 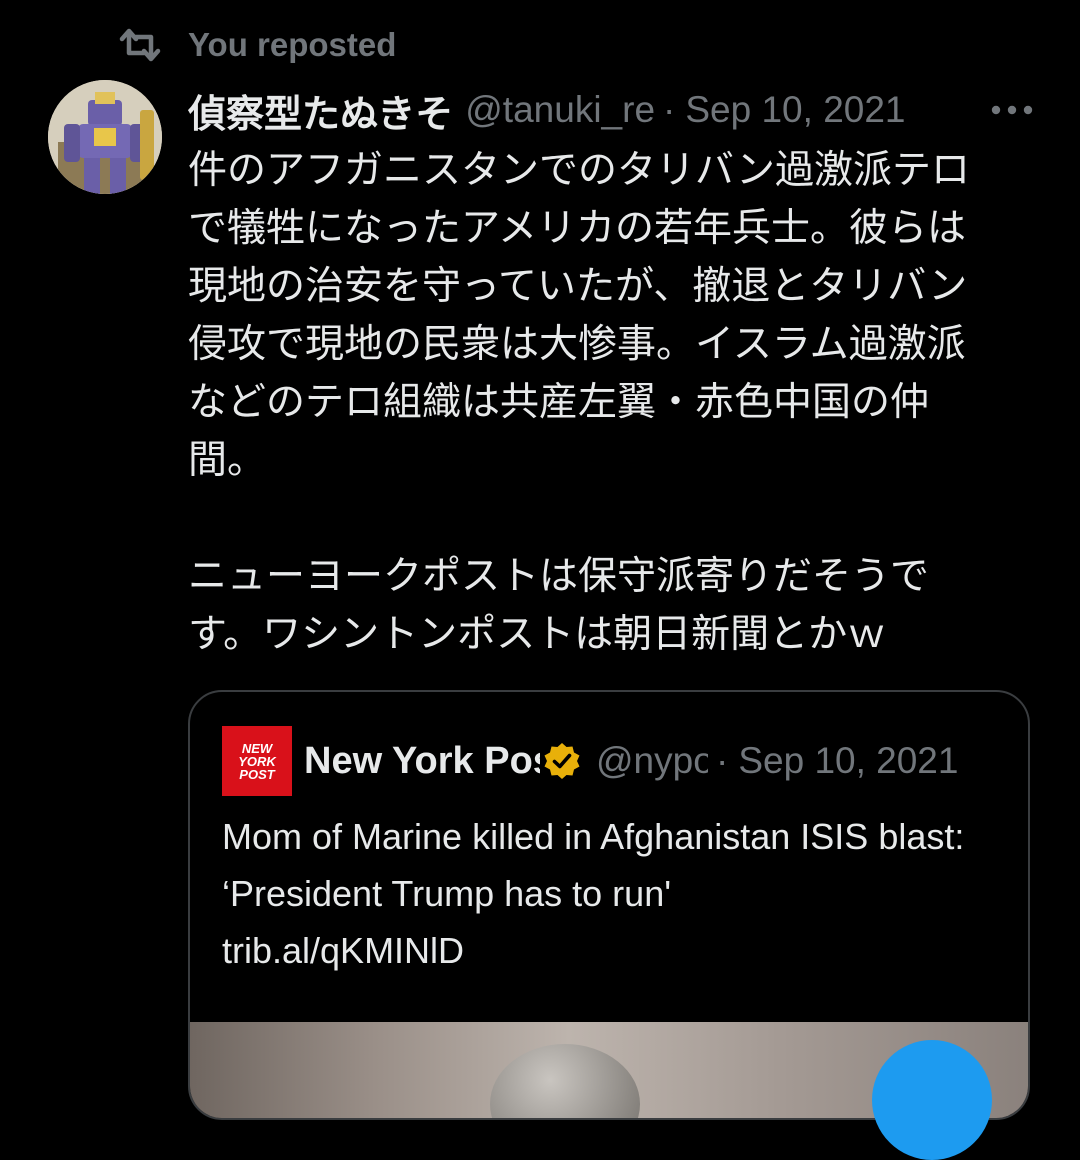 What do you see at coordinates (1012, 110) in the screenshot?
I see `more-icon` at bounding box center [1012, 110].